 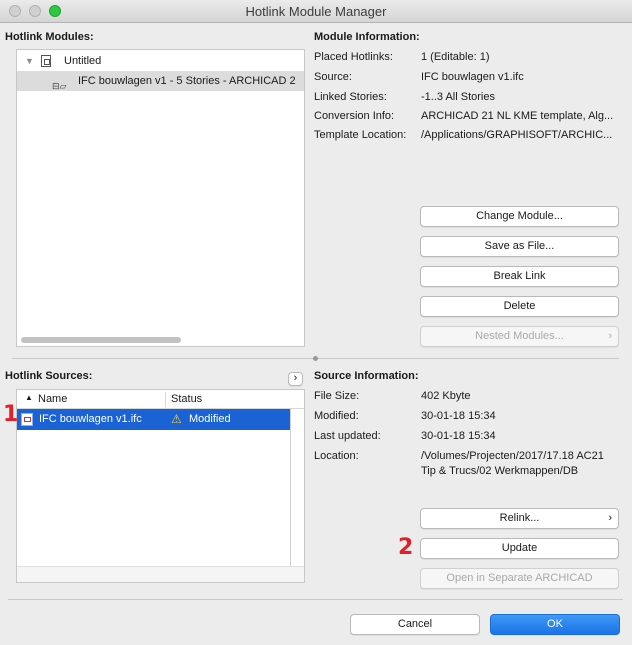 What do you see at coordinates (176, 419) in the screenshot?
I see `warning-icon: ⚠` at bounding box center [176, 419].